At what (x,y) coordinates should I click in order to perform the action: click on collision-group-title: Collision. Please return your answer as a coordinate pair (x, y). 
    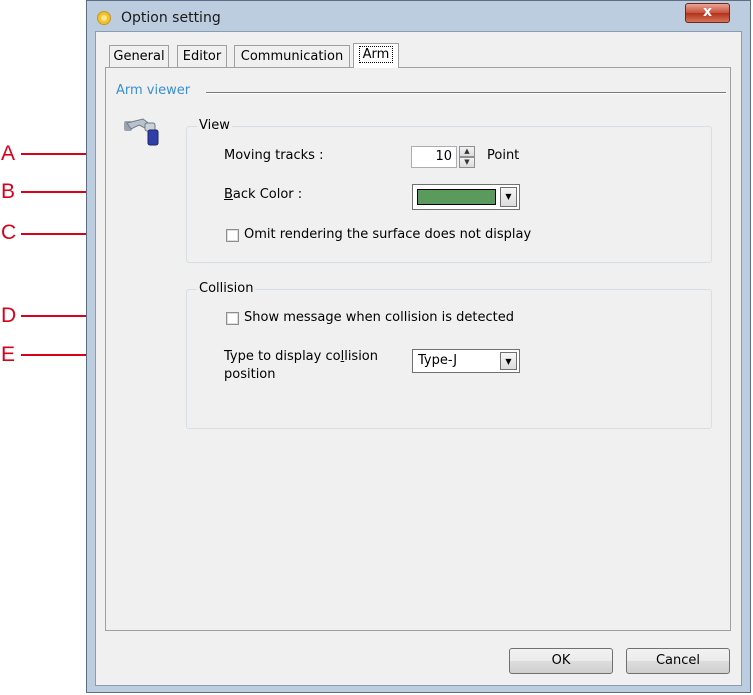
    Looking at the image, I should click on (226, 288).